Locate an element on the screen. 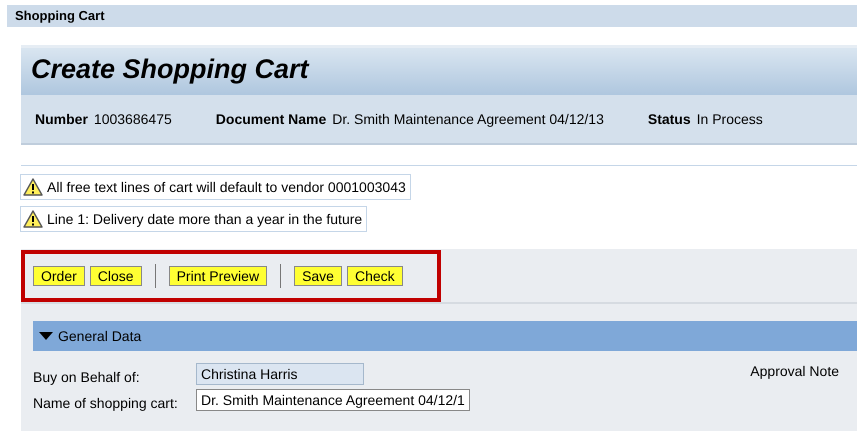 The height and width of the screenshot is (431, 857). toolbar-button: Save is located at coordinates (318, 276).